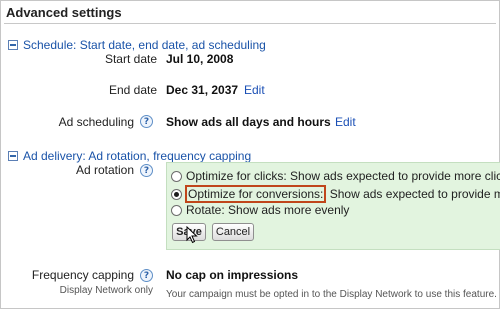 This screenshot has width=500, height=309. I want to click on ad-scheduling-value: Show ads all days and hours, so click(248, 122).